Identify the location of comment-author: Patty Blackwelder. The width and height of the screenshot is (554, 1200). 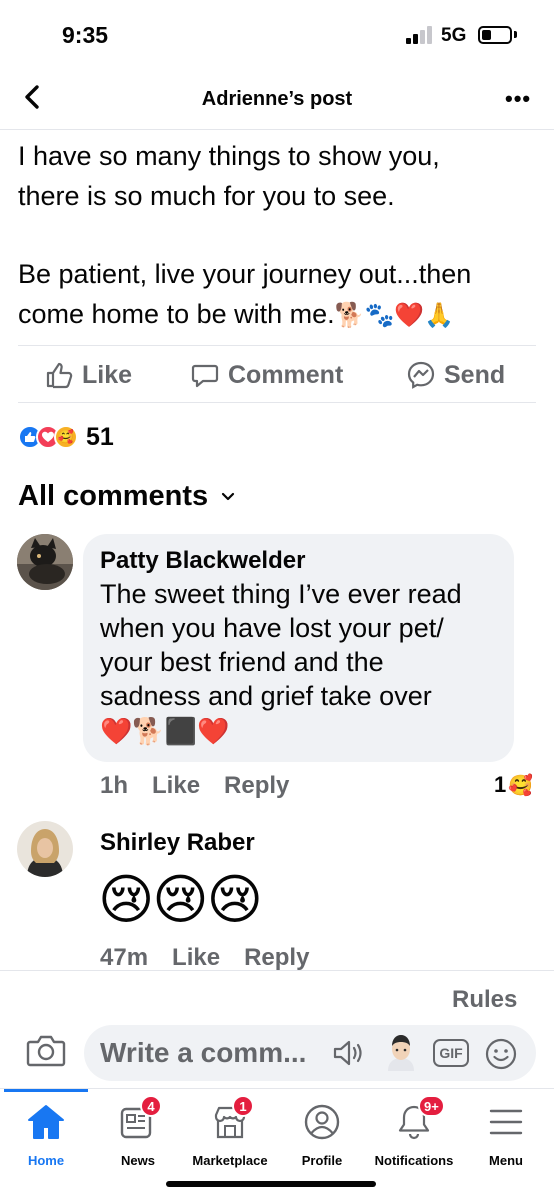
(202, 561).